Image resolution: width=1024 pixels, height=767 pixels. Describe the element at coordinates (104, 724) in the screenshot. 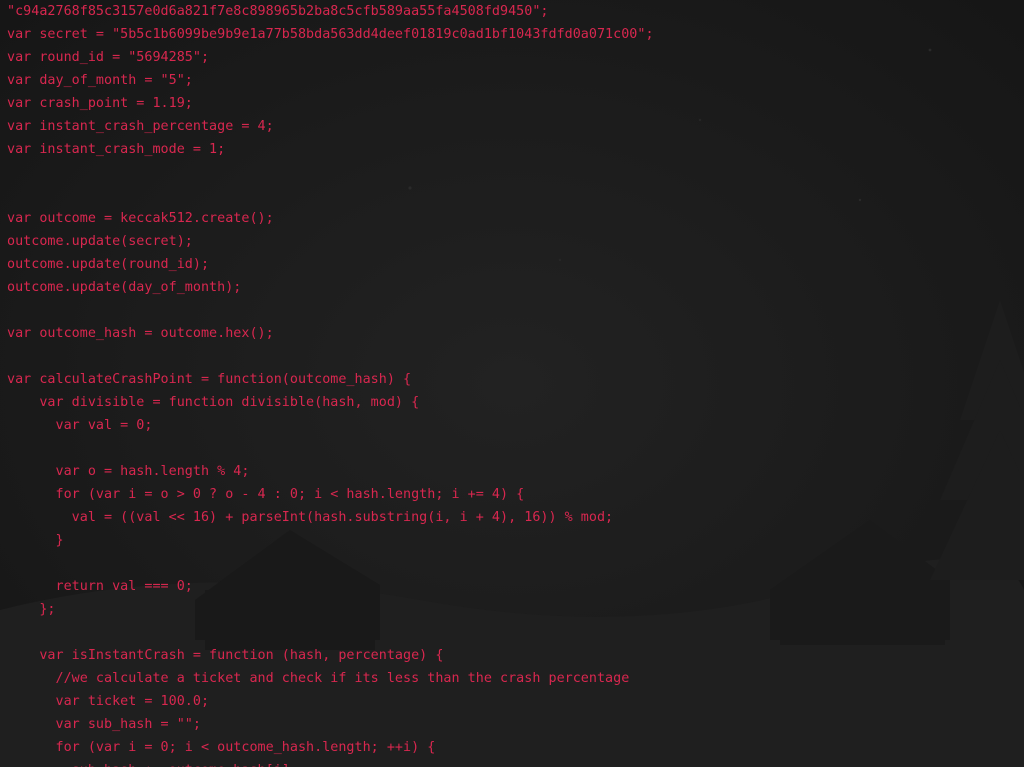

I see `code-line: var sub_hash = "";` at that location.